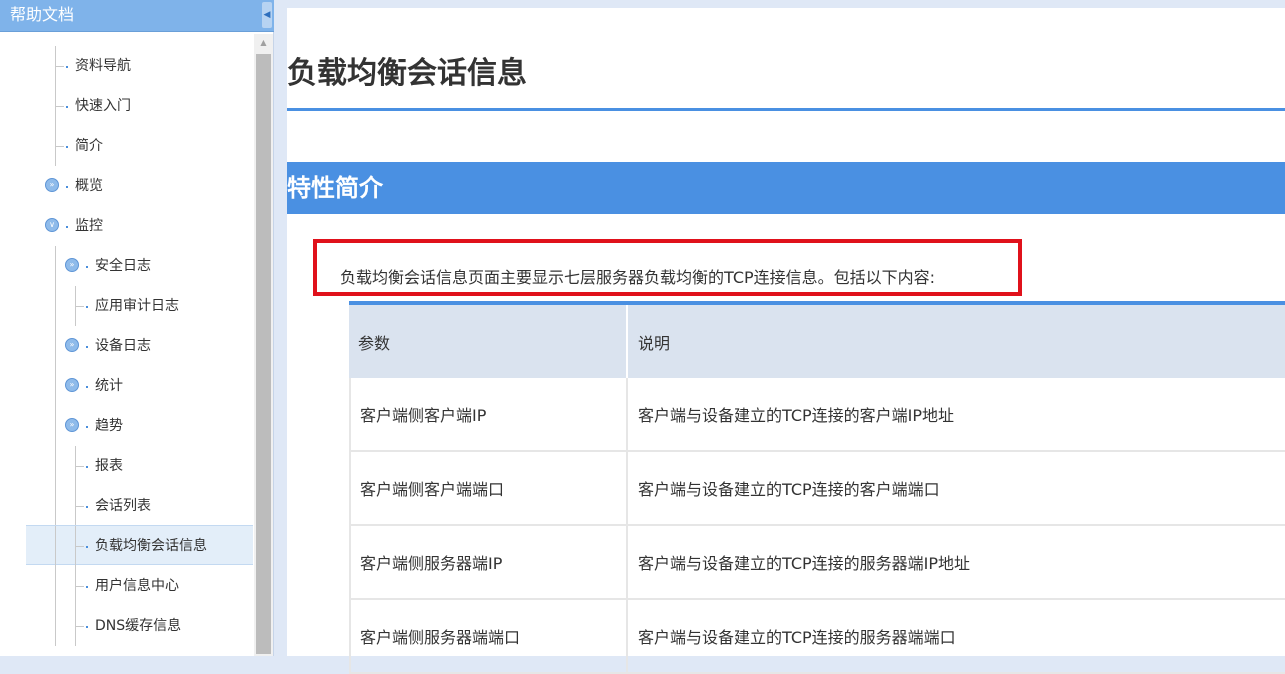  I want to click on tree-item-report: 报表, so click(127, 466).